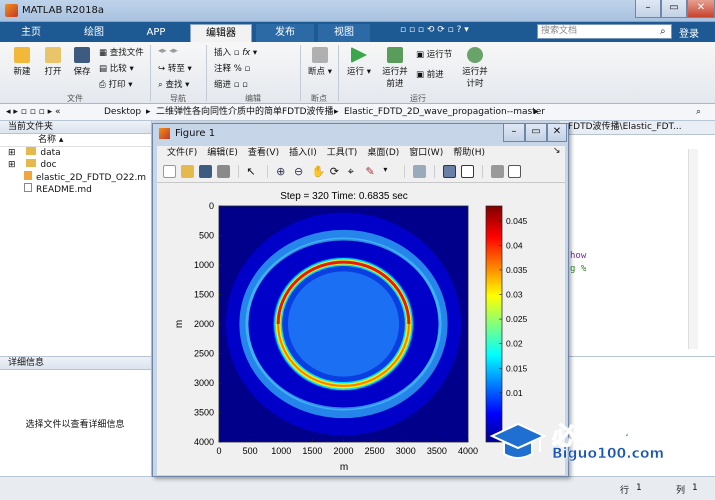 The width and height of the screenshot is (715, 500). Describe the element at coordinates (536, 112) in the screenshot. I see `breadcrumb-sep: ▸` at that location.